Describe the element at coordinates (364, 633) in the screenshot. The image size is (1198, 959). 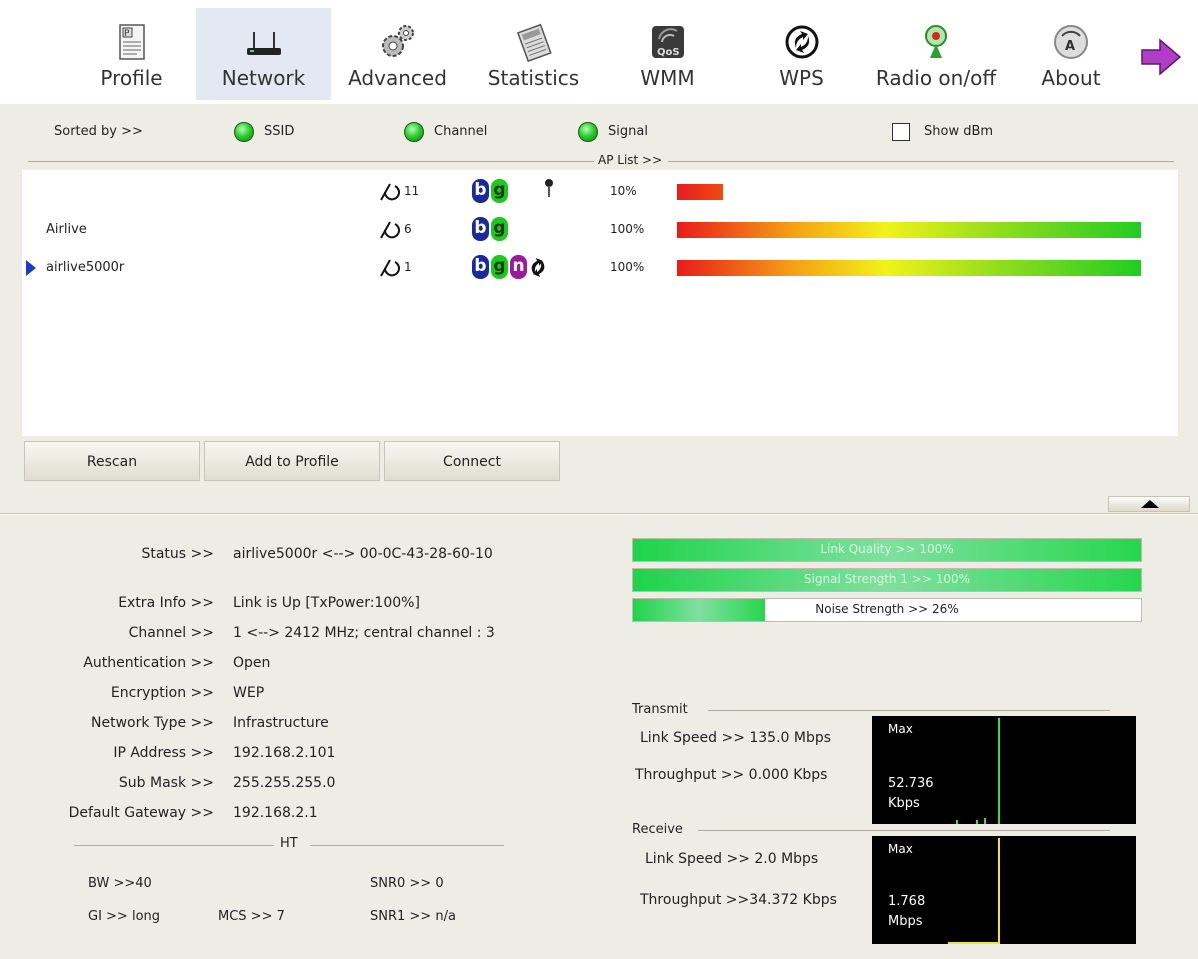
I see `channel-value: 1 <--> 2412 MHz; central channel : 3` at that location.